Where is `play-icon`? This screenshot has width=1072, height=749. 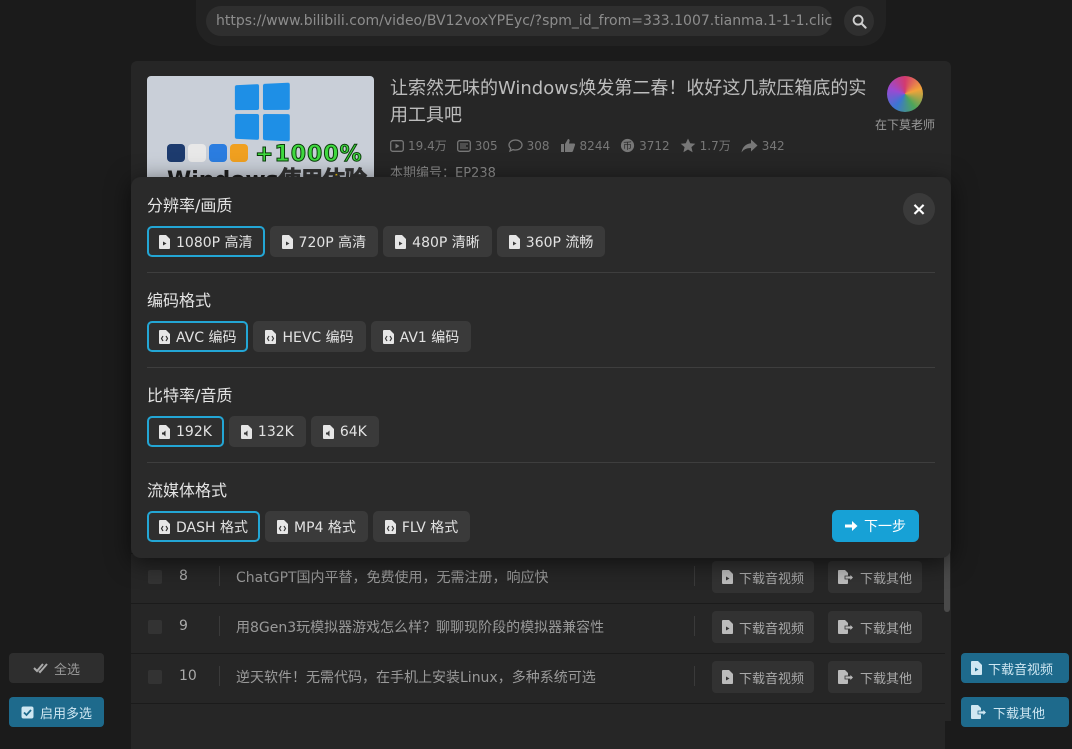
play-icon is located at coordinates (397, 145).